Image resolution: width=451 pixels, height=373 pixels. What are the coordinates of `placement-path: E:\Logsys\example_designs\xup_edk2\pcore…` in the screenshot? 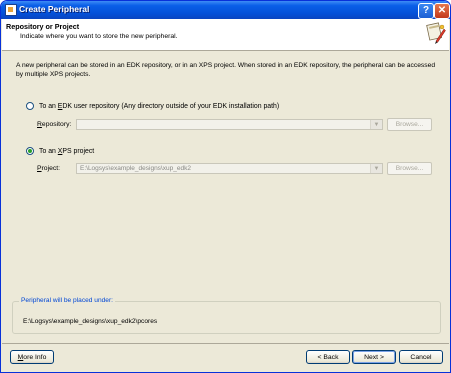 It's located at (90, 321).